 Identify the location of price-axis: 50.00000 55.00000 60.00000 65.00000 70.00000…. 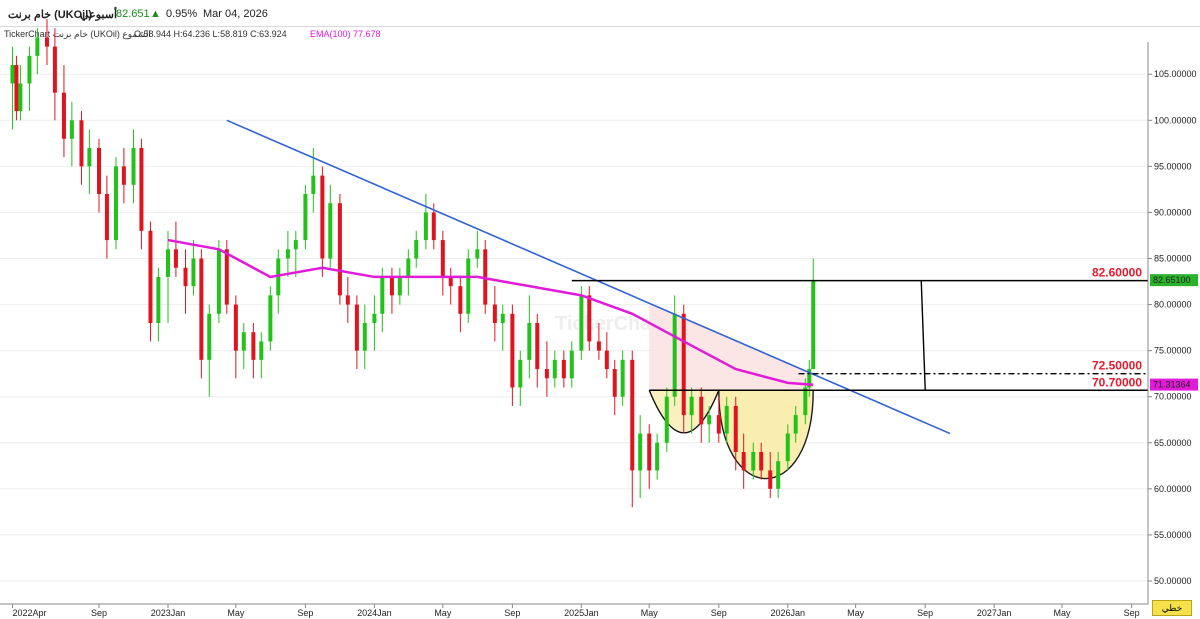
(1172, 323).